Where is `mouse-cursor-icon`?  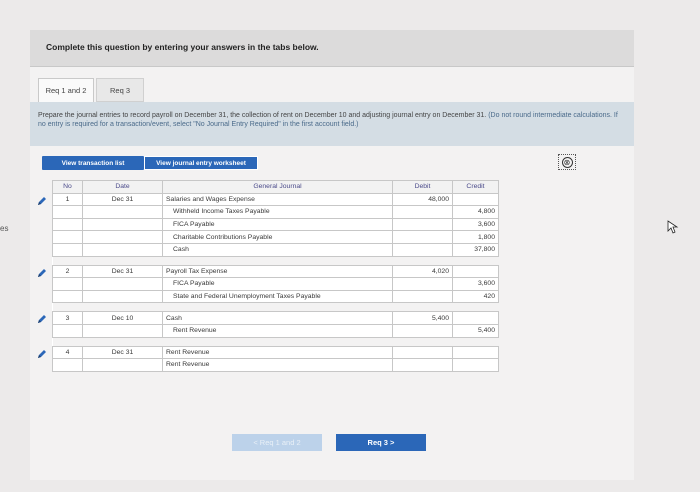
mouse-cursor-icon is located at coordinates (673, 227).